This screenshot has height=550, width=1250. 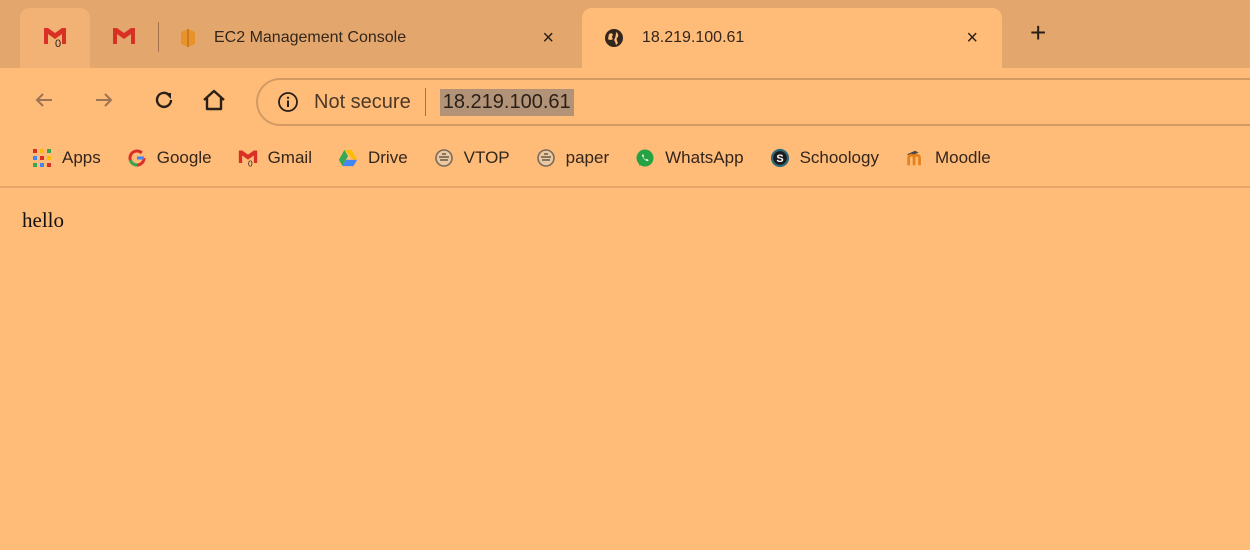 What do you see at coordinates (42, 158) in the screenshot?
I see `apps-grid-icon` at bounding box center [42, 158].